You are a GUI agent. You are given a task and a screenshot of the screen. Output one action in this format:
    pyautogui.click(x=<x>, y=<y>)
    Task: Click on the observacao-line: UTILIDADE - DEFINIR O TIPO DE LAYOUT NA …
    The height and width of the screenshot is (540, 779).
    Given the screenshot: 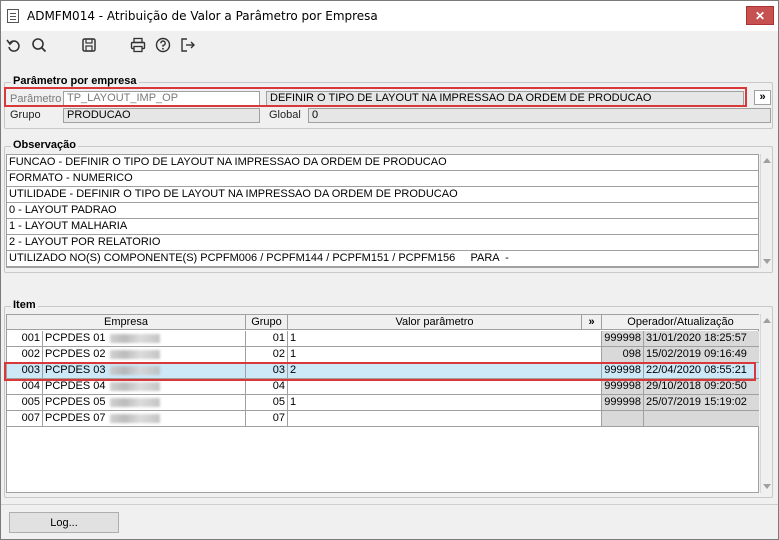 What is the action you would take?
    pyautogui.click(x=382, y=195)
    